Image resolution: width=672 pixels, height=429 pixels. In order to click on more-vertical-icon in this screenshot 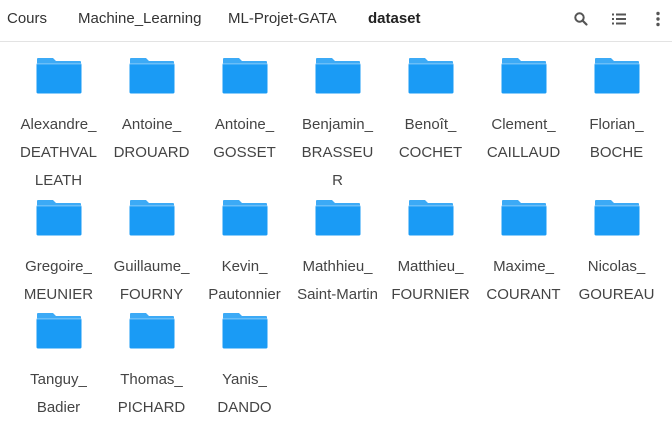, I will do `click(658, 19)`.